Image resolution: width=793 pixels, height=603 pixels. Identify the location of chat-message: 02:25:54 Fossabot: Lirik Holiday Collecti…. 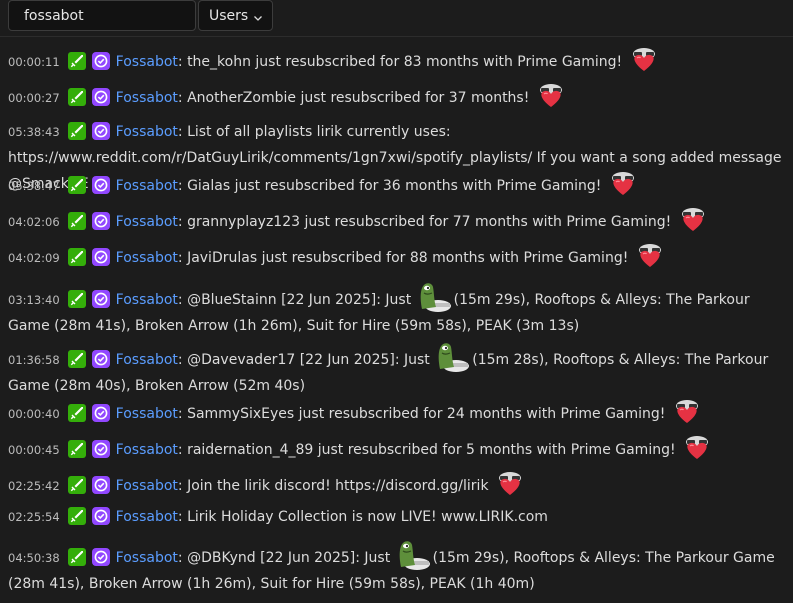
(397, 517).